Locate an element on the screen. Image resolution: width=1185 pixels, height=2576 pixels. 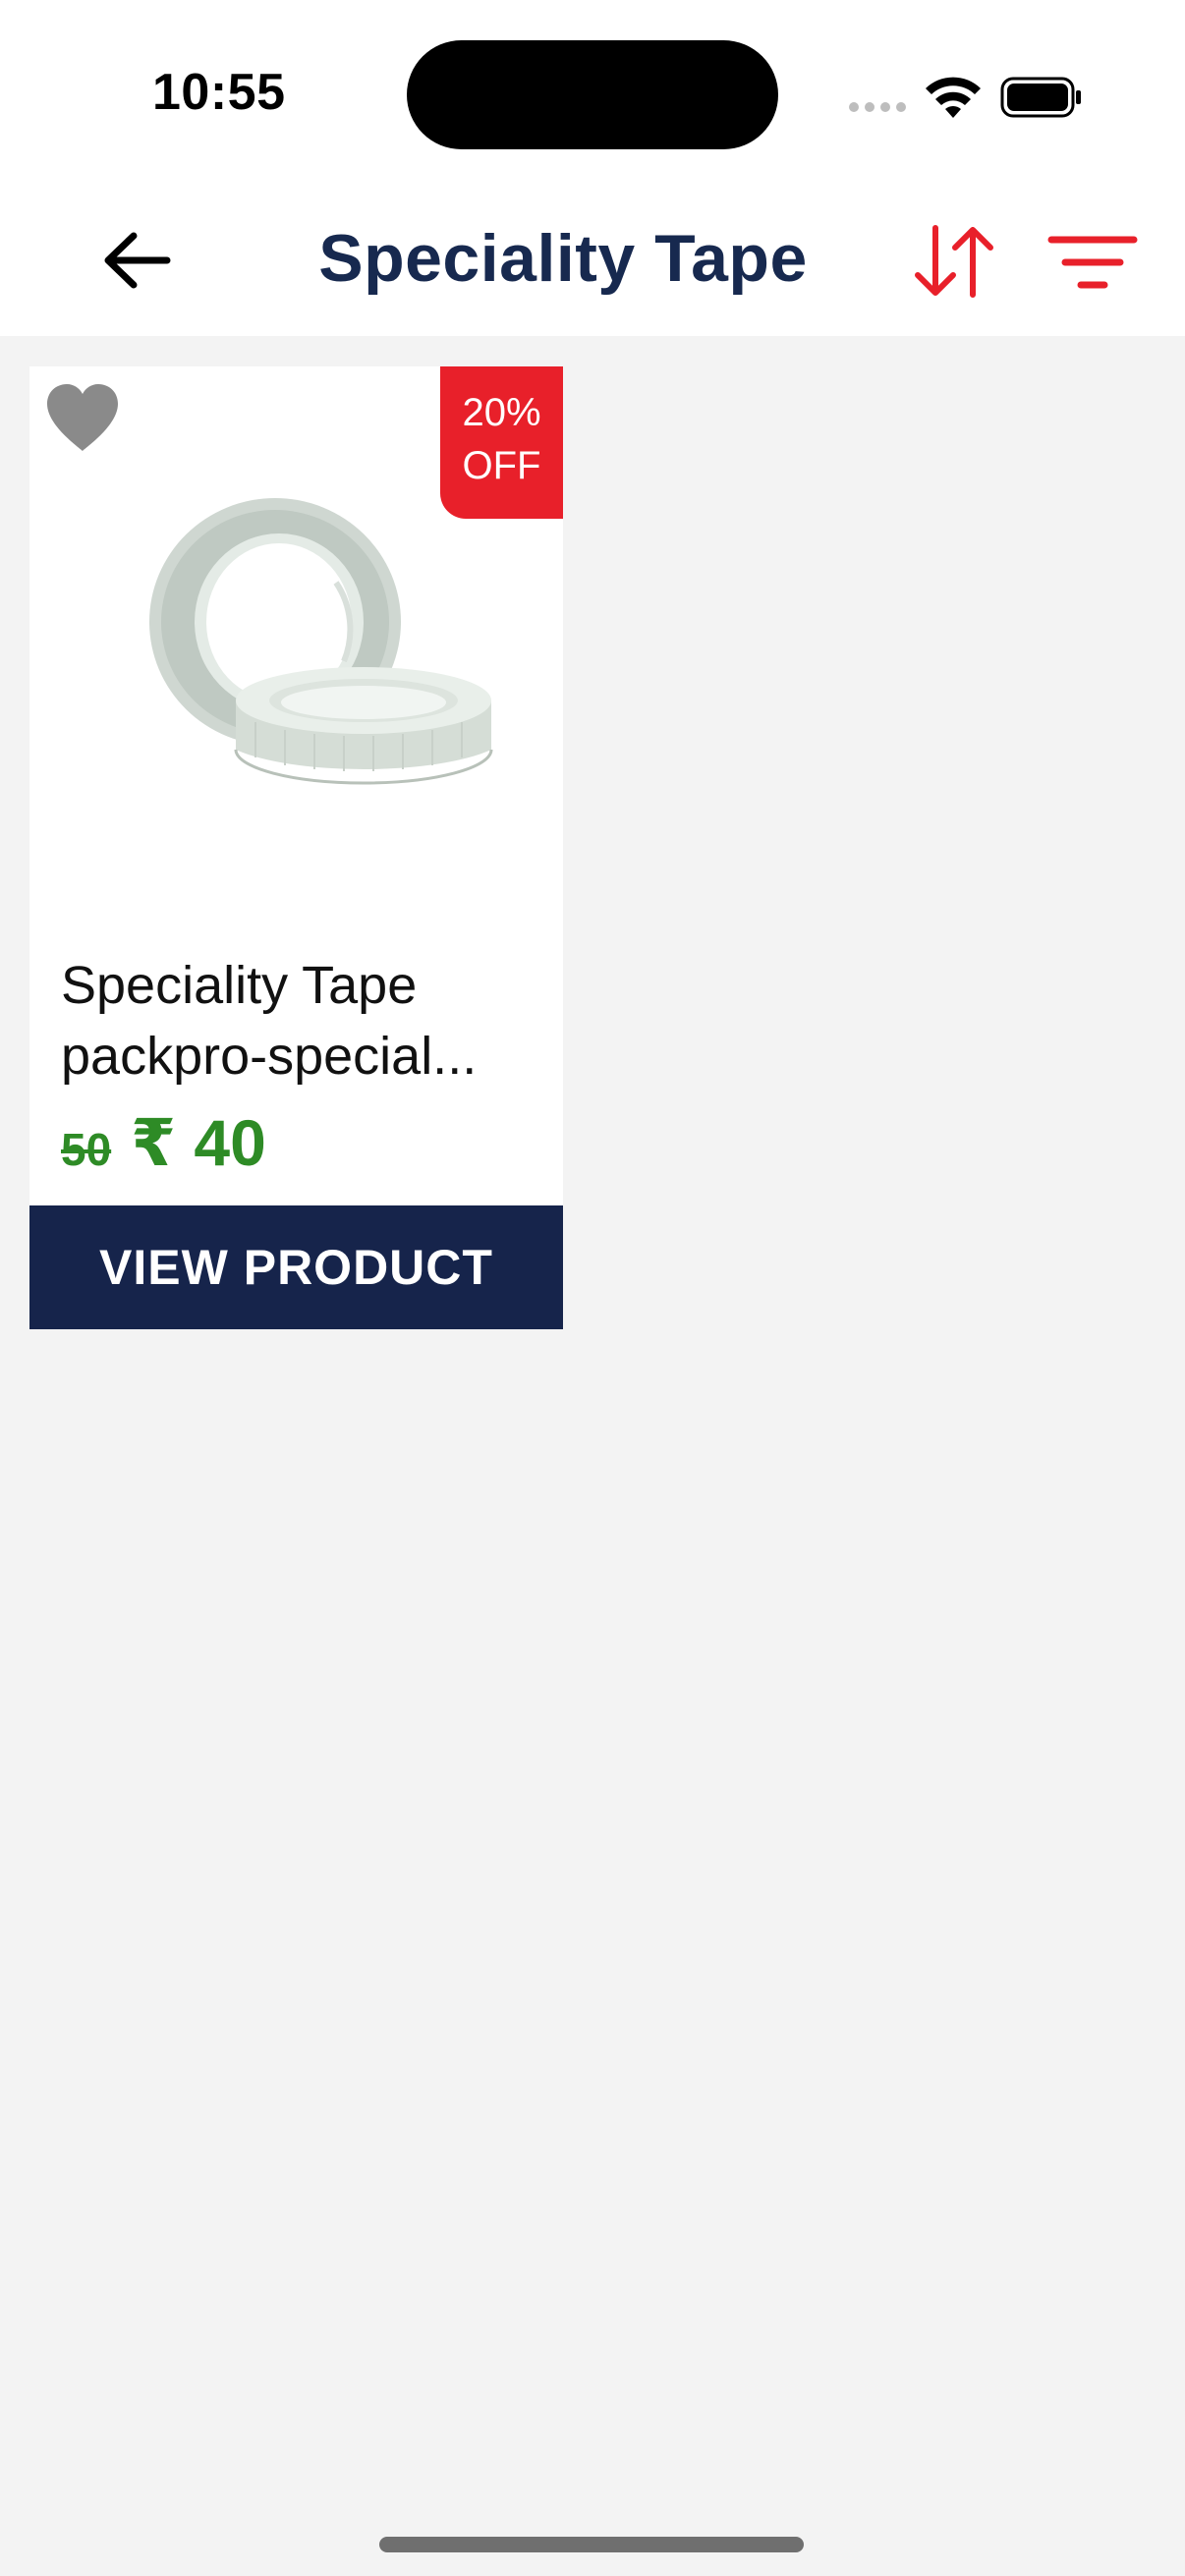
wishlist-button is located at coordinates (83, 417).